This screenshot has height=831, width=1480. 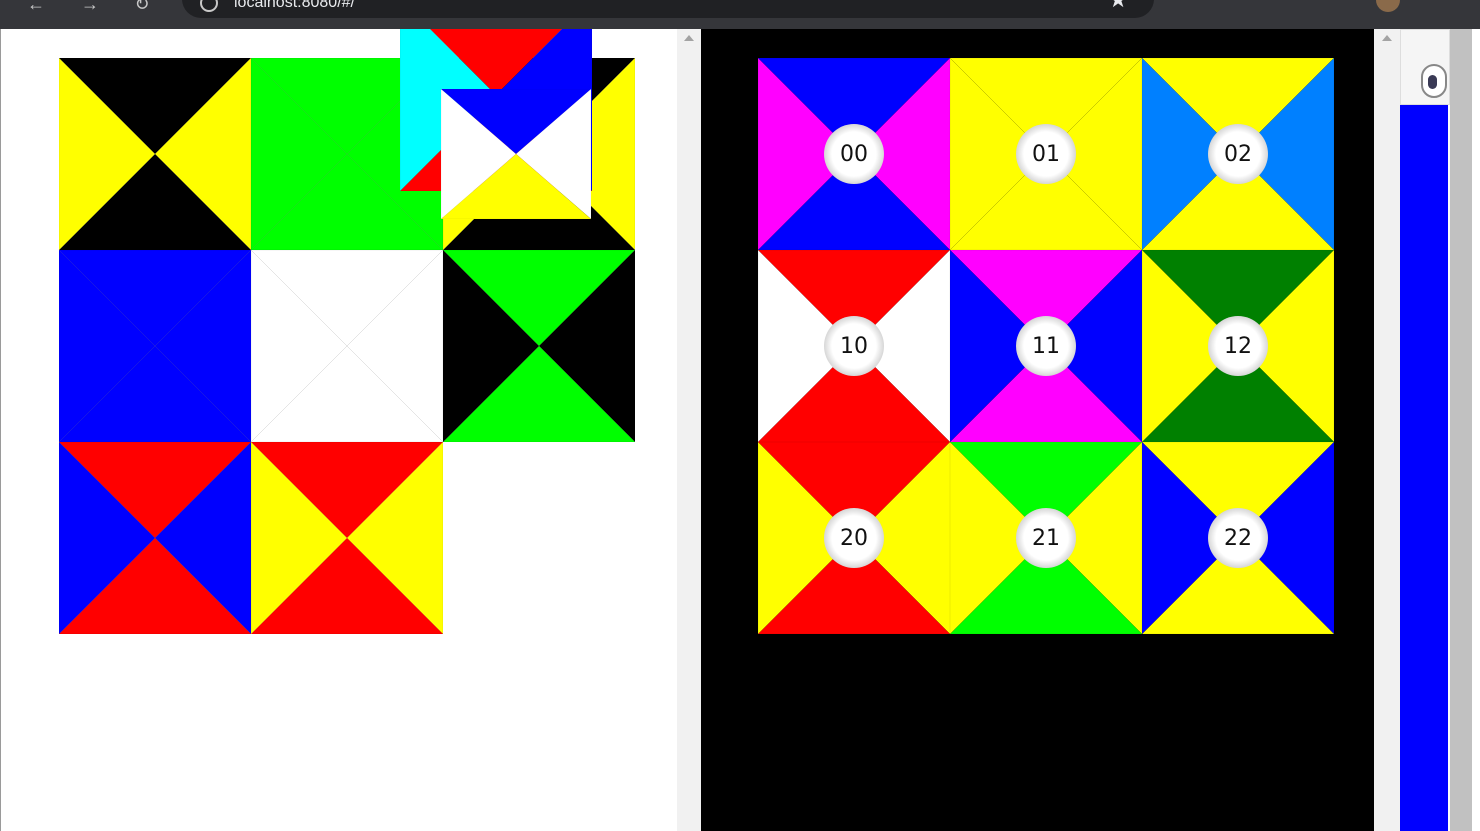 I want to click on profile-avatar, so click(x=1388, y=6).